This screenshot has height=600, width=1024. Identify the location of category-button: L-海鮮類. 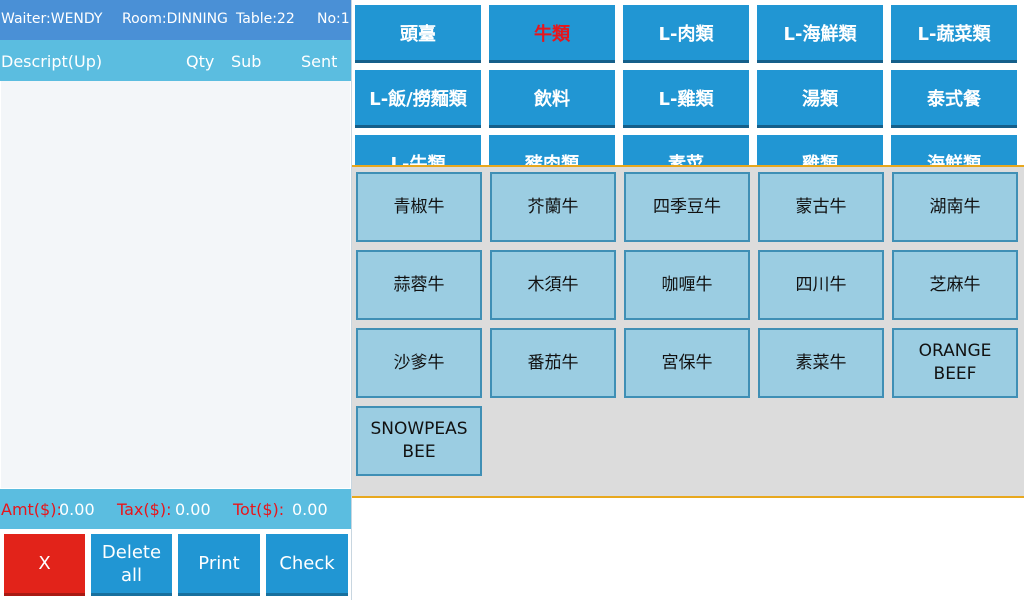
(820, 34).